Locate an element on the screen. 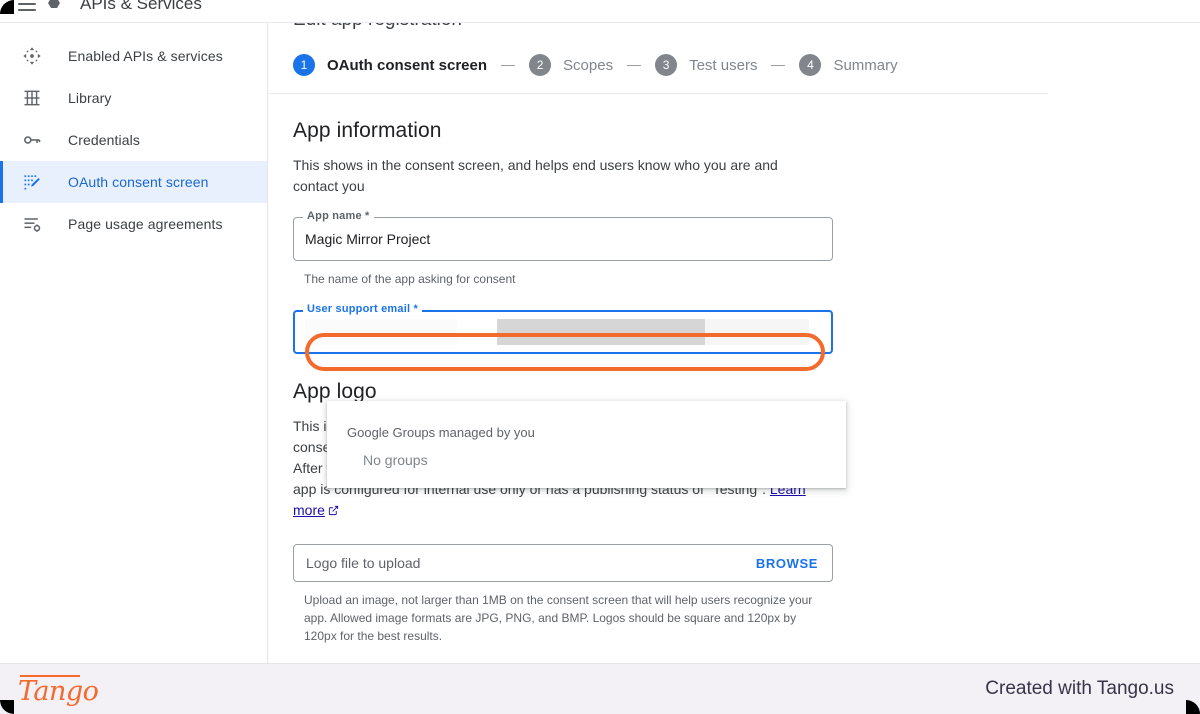 The image size is (1200, 714). app-information-title: App information is located at coordinates (367, 130).